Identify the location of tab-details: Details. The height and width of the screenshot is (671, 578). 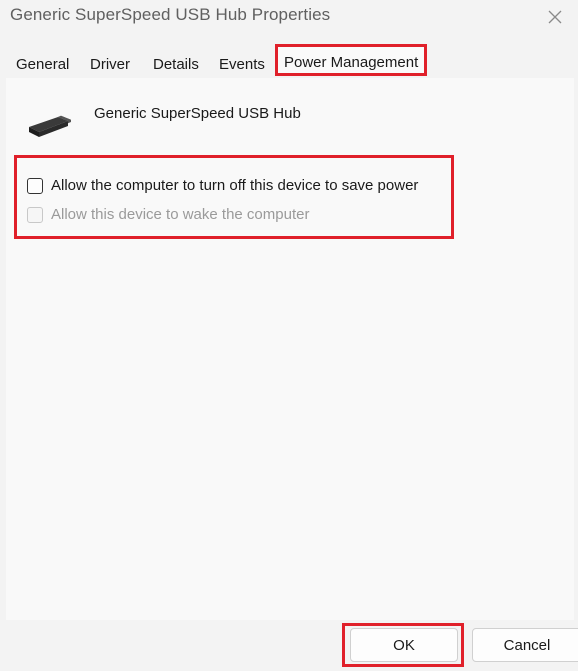
(176, 64).